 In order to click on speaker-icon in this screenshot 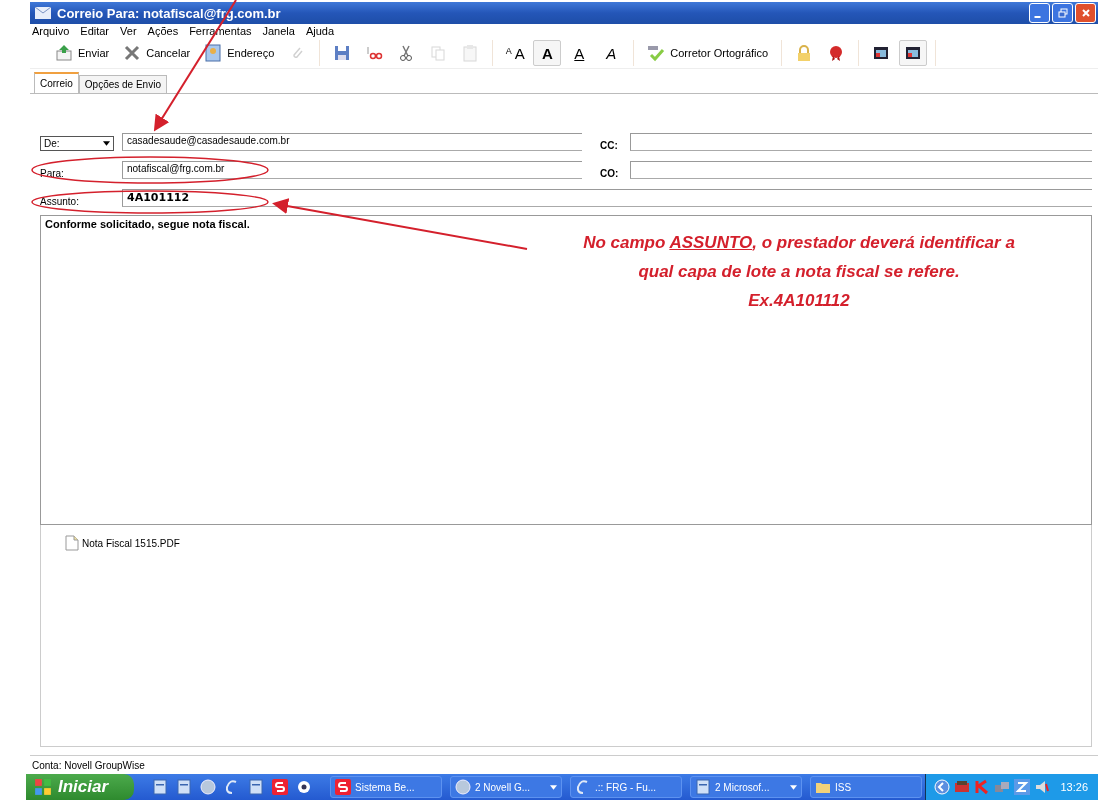, I will do `click(1042, 787)`.